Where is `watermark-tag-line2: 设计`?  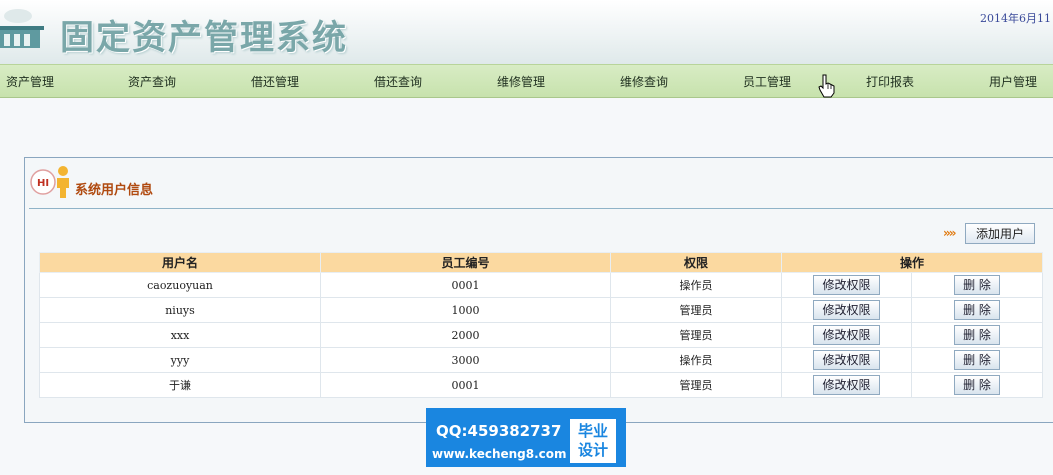
watermark-tag-line2: 设计 is located at coordinates (592, 450).